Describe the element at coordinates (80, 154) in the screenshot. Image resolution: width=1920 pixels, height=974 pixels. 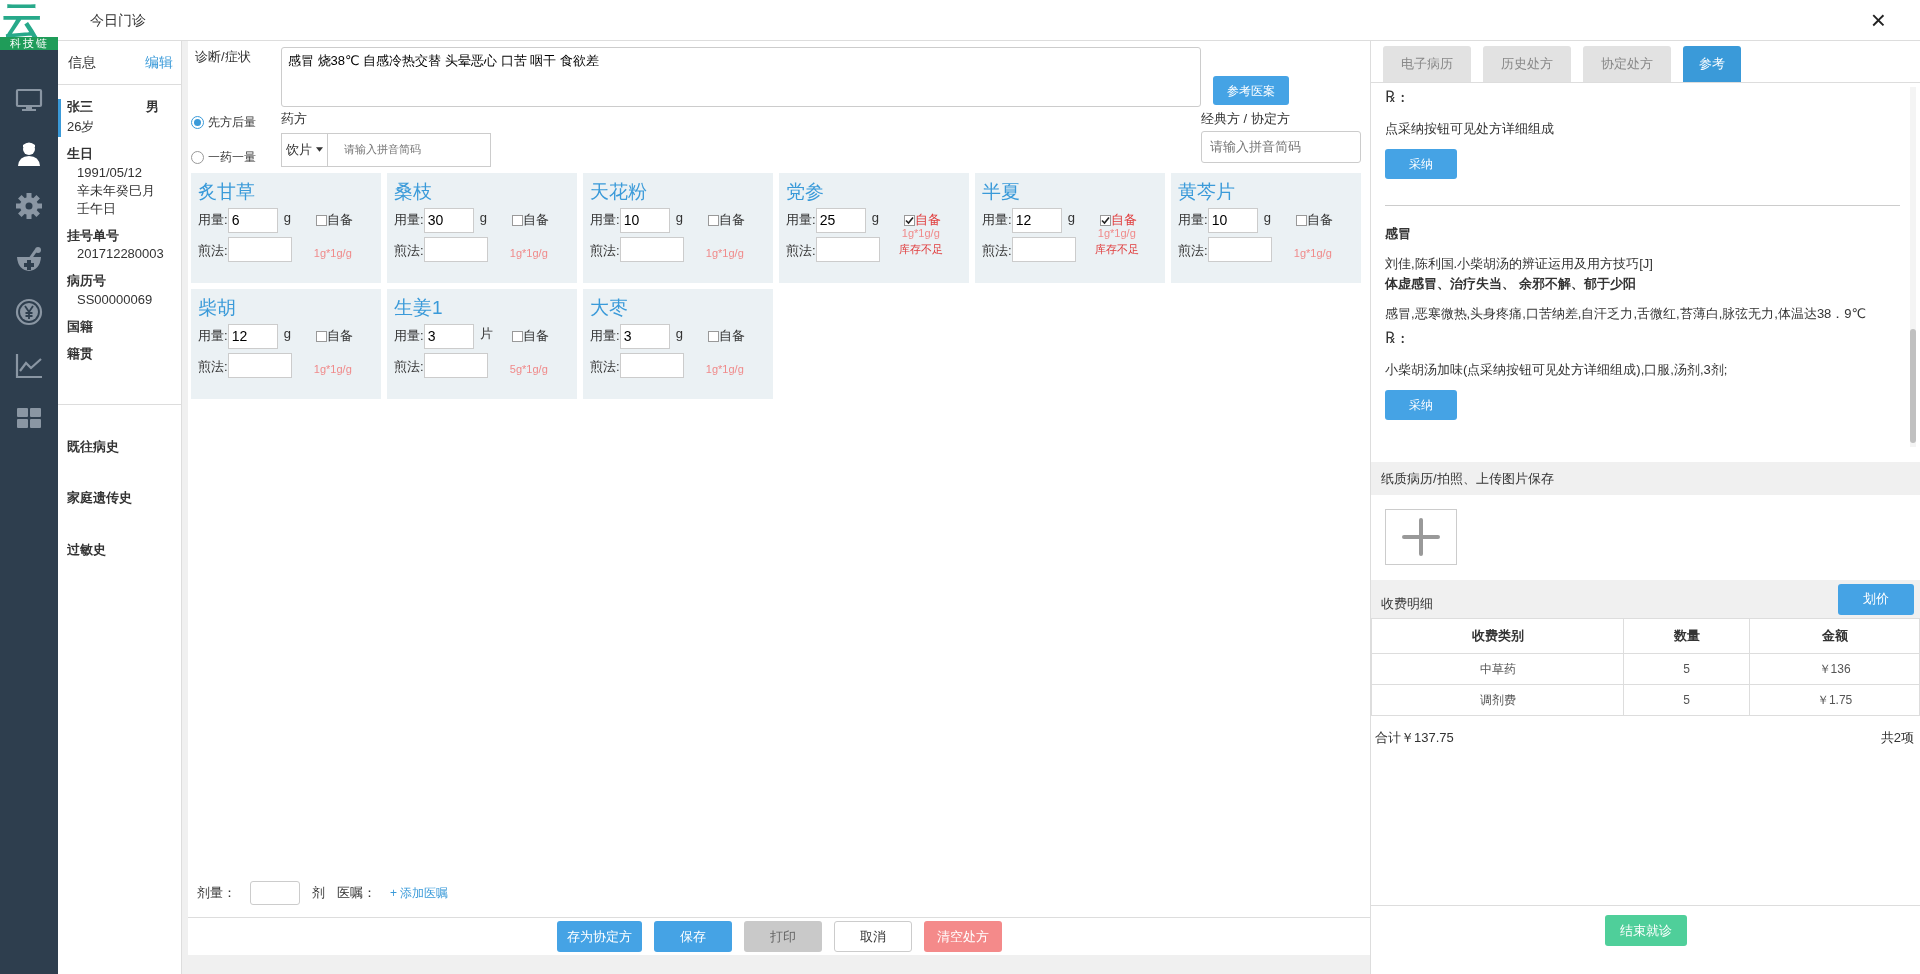
I see `field-label: 生日` at that location.